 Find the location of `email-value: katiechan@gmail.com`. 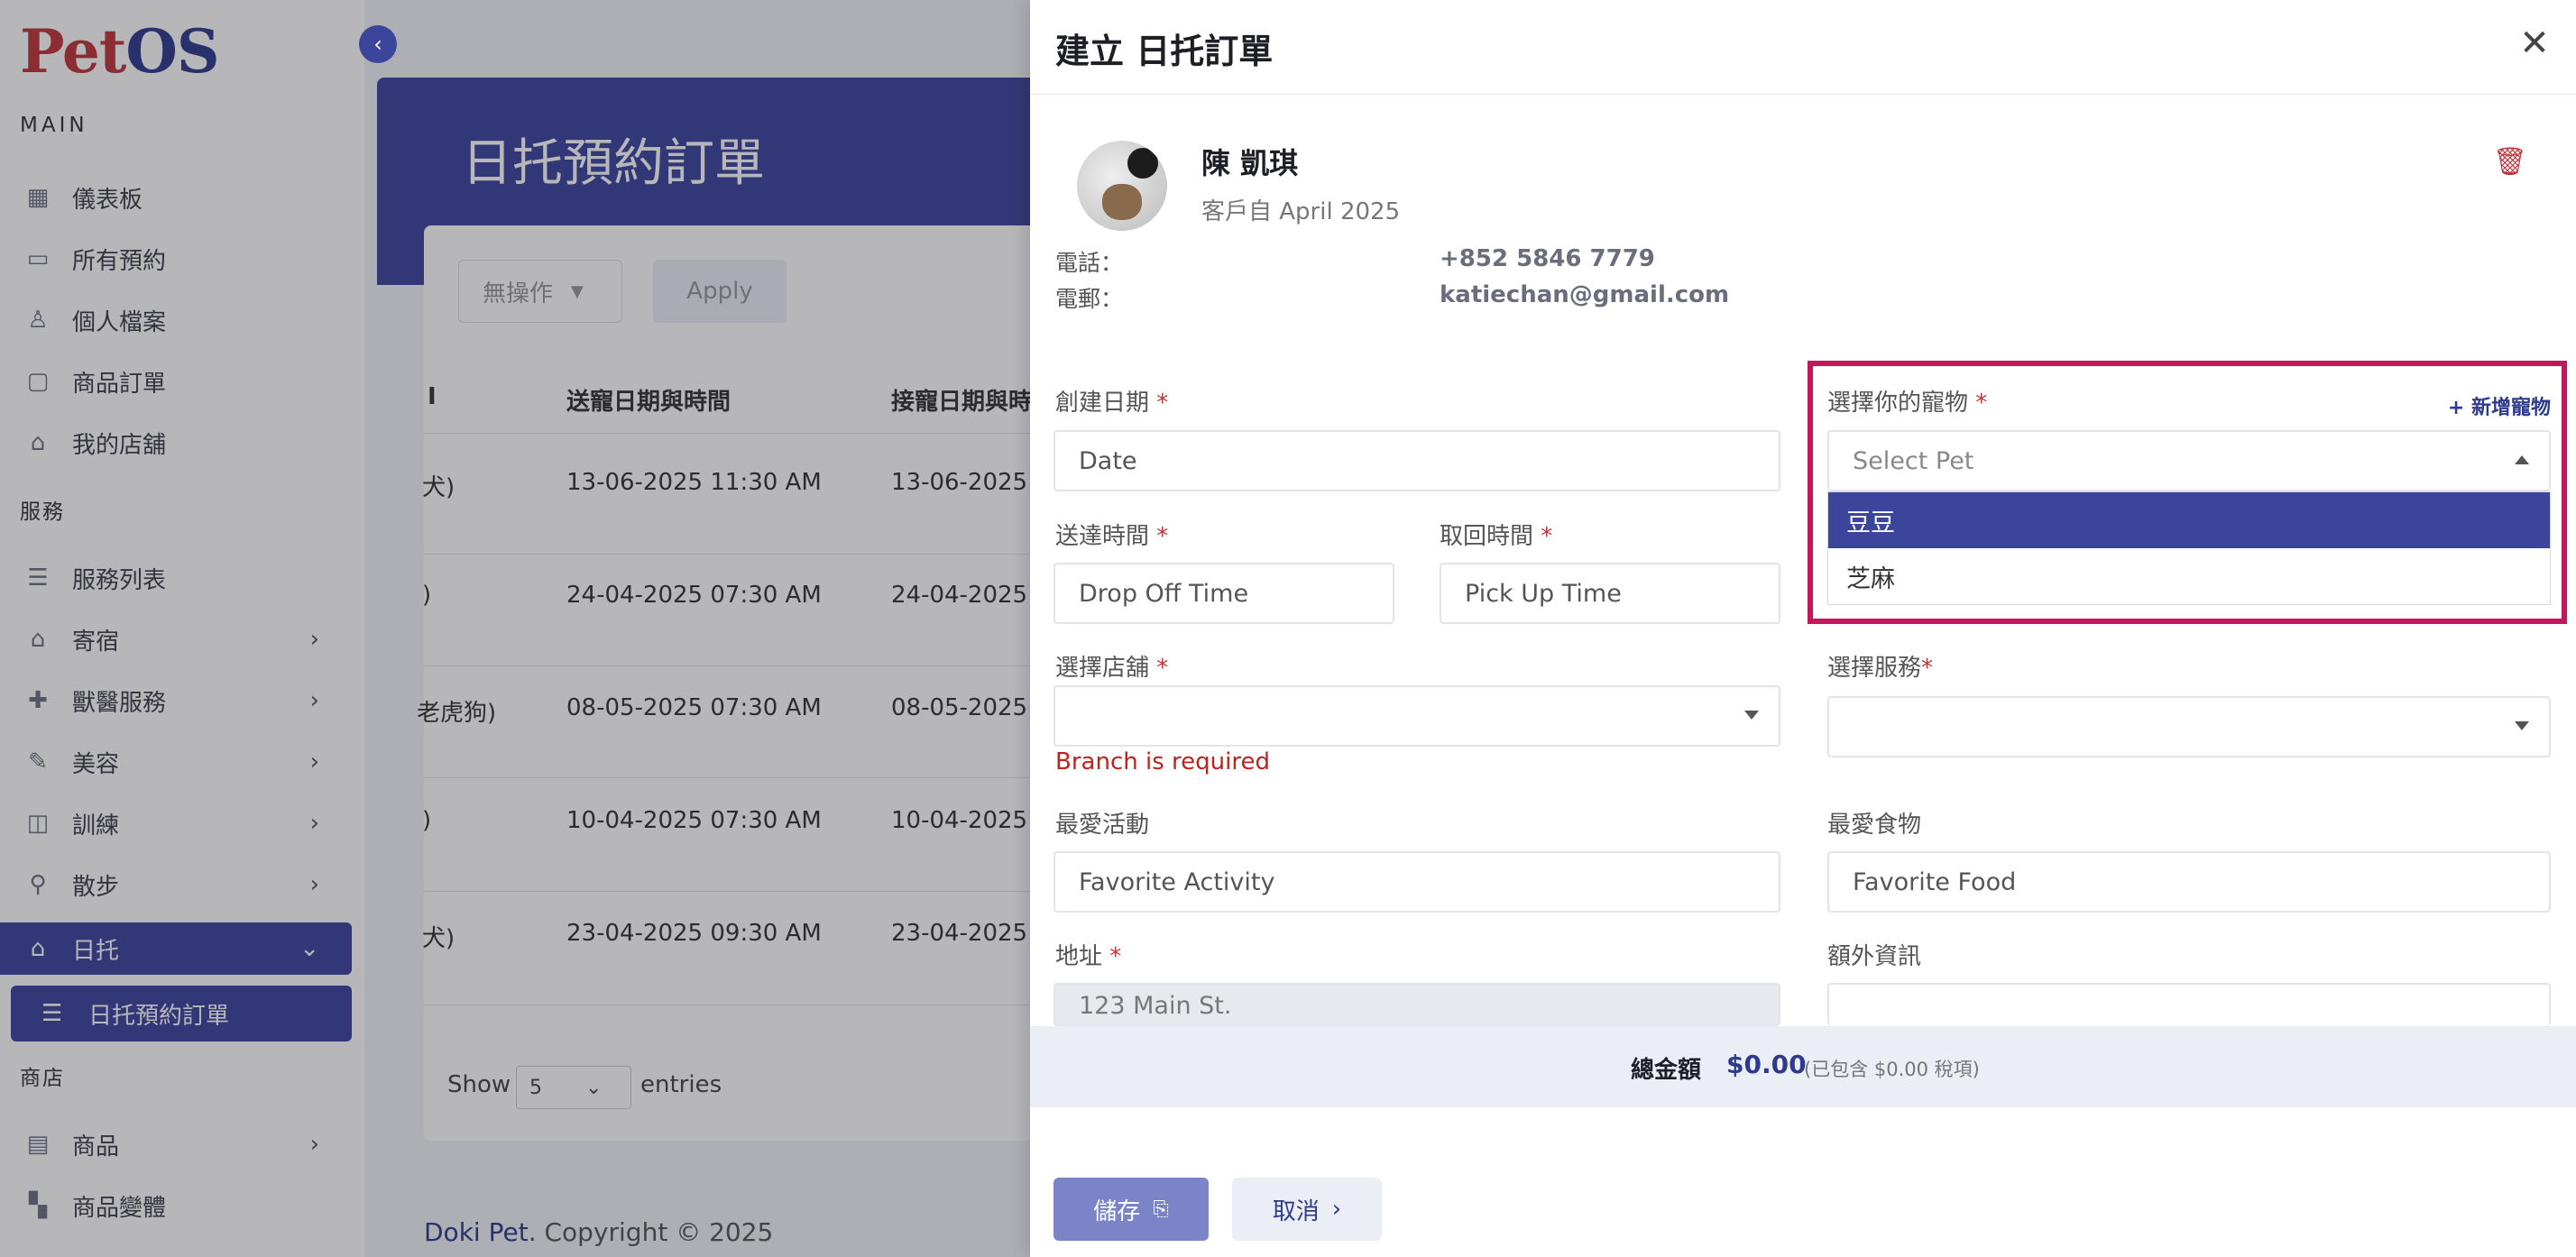

email-value: katiechan@gmail.com is located at coordinates (1585, 294).